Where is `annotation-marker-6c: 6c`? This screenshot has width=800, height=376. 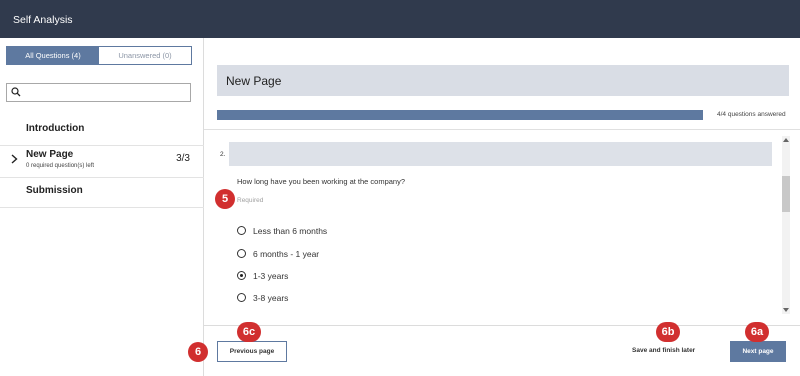 annotation-marker-6c: 6c is located at coordinates (249, 332).